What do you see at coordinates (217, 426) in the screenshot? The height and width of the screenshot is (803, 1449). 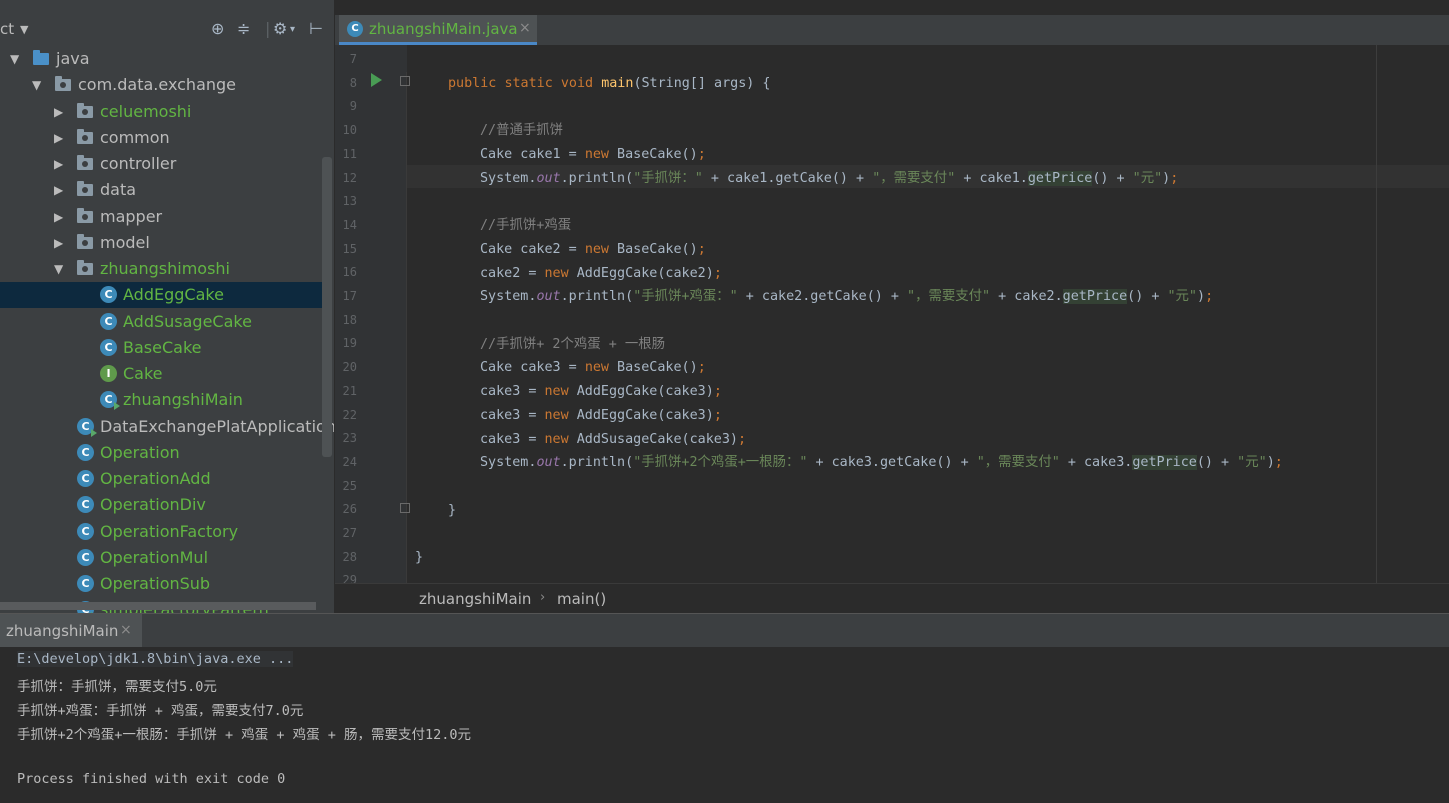 I see `tree-item-label: DataExchangePlatApplication` at bounding box center [217, 426].